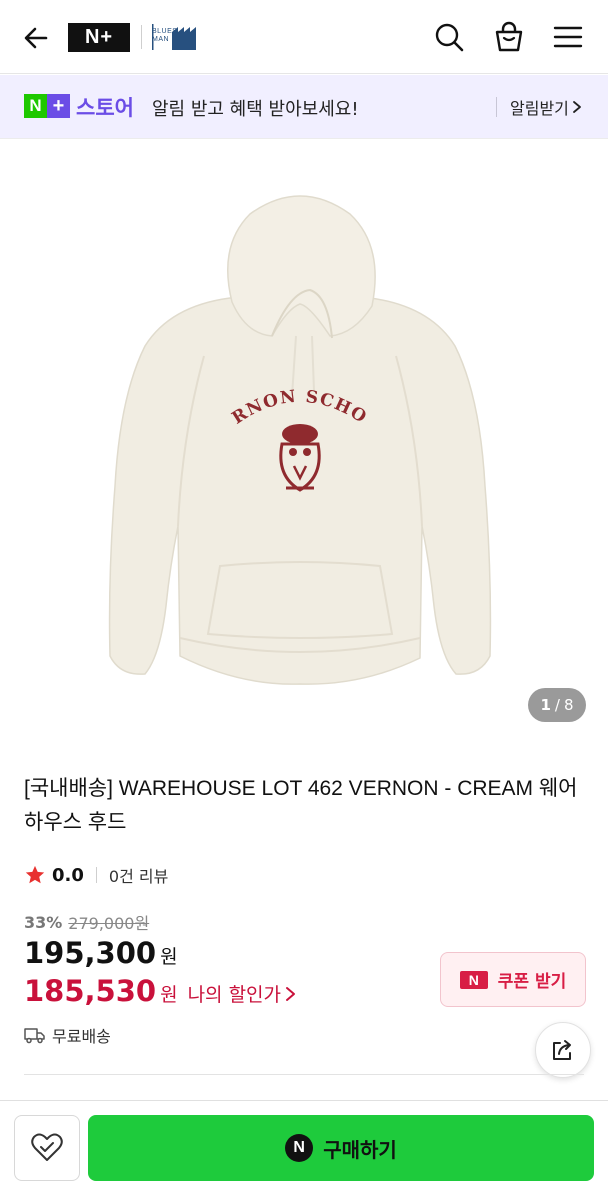  I want to click on shipping-info: 무료배송, so click(67, 1035).